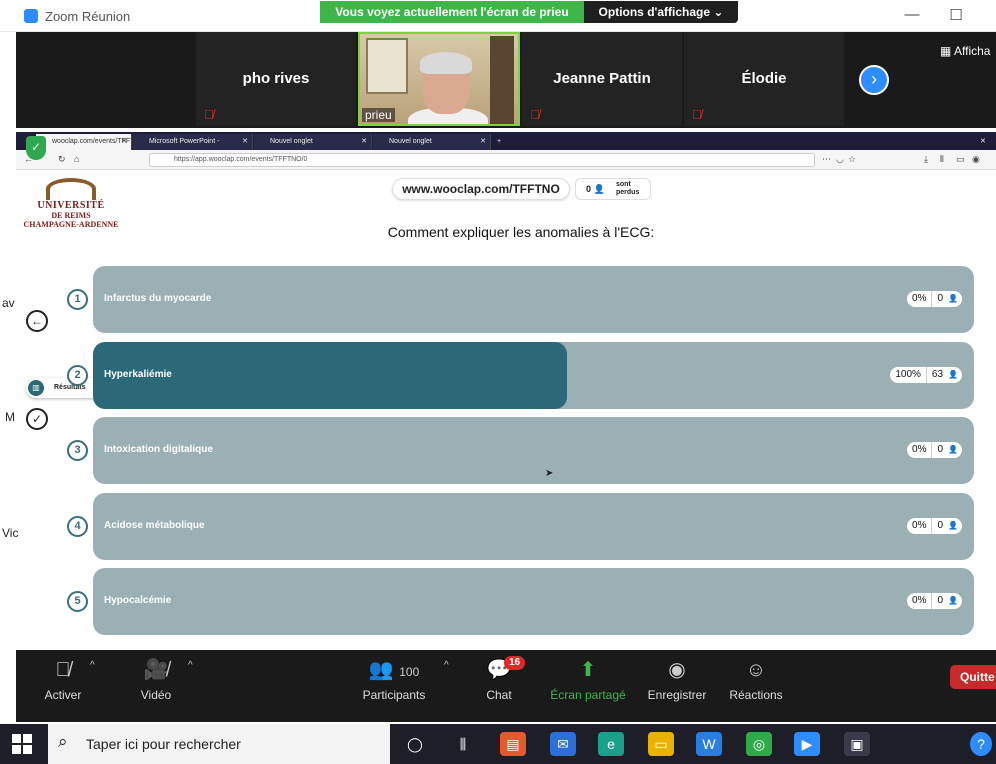 The height and width of the screenshot is (764, 996). I want to click on answer-row: Hypocalcémie 0% 0 👤, so click(533, 601).